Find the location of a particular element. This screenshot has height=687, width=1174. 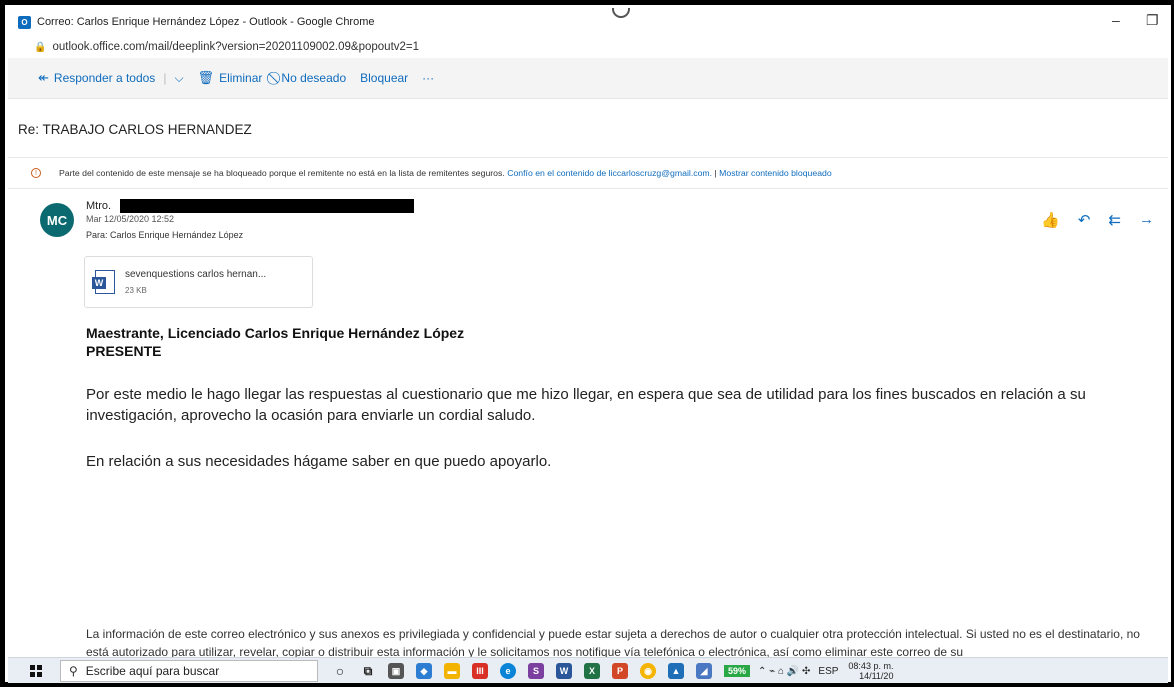

sender-name: Mtro. is located at coordinates (99, 206).